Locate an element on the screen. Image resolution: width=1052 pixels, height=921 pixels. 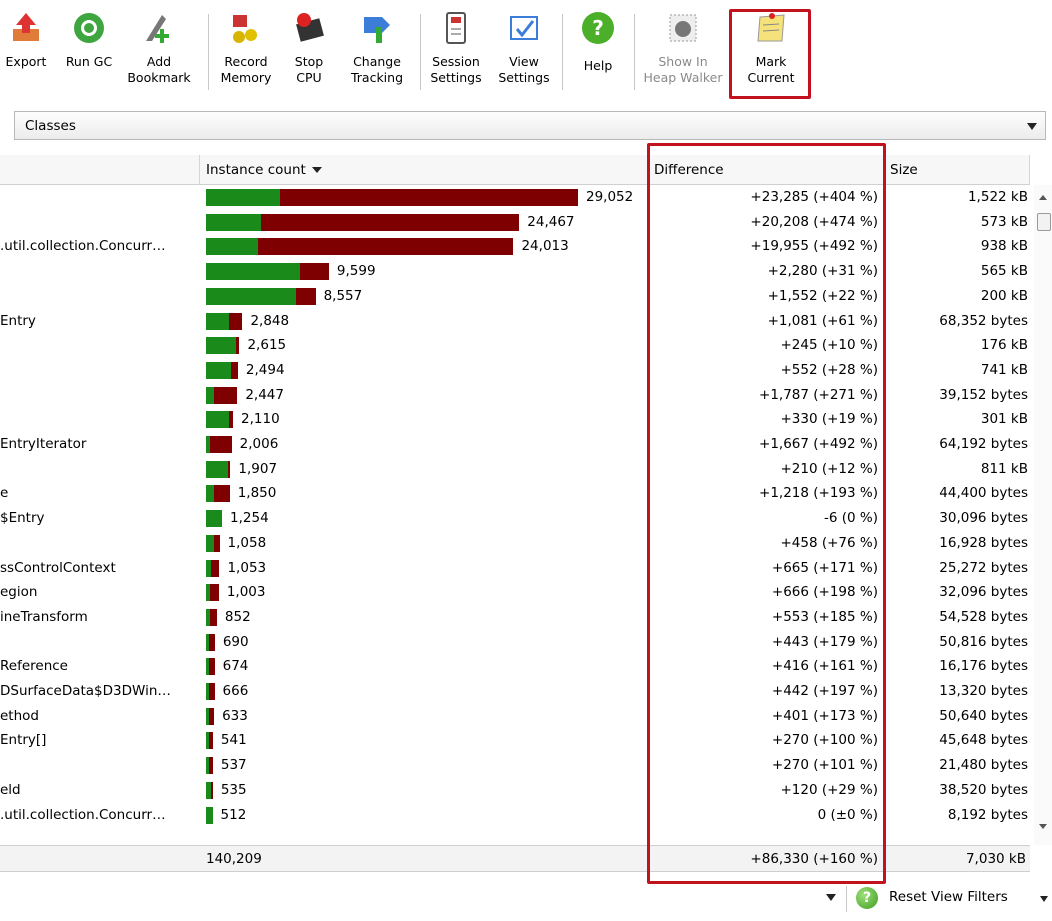
vertical-scrollbar is located at coordinates (1043, 515).